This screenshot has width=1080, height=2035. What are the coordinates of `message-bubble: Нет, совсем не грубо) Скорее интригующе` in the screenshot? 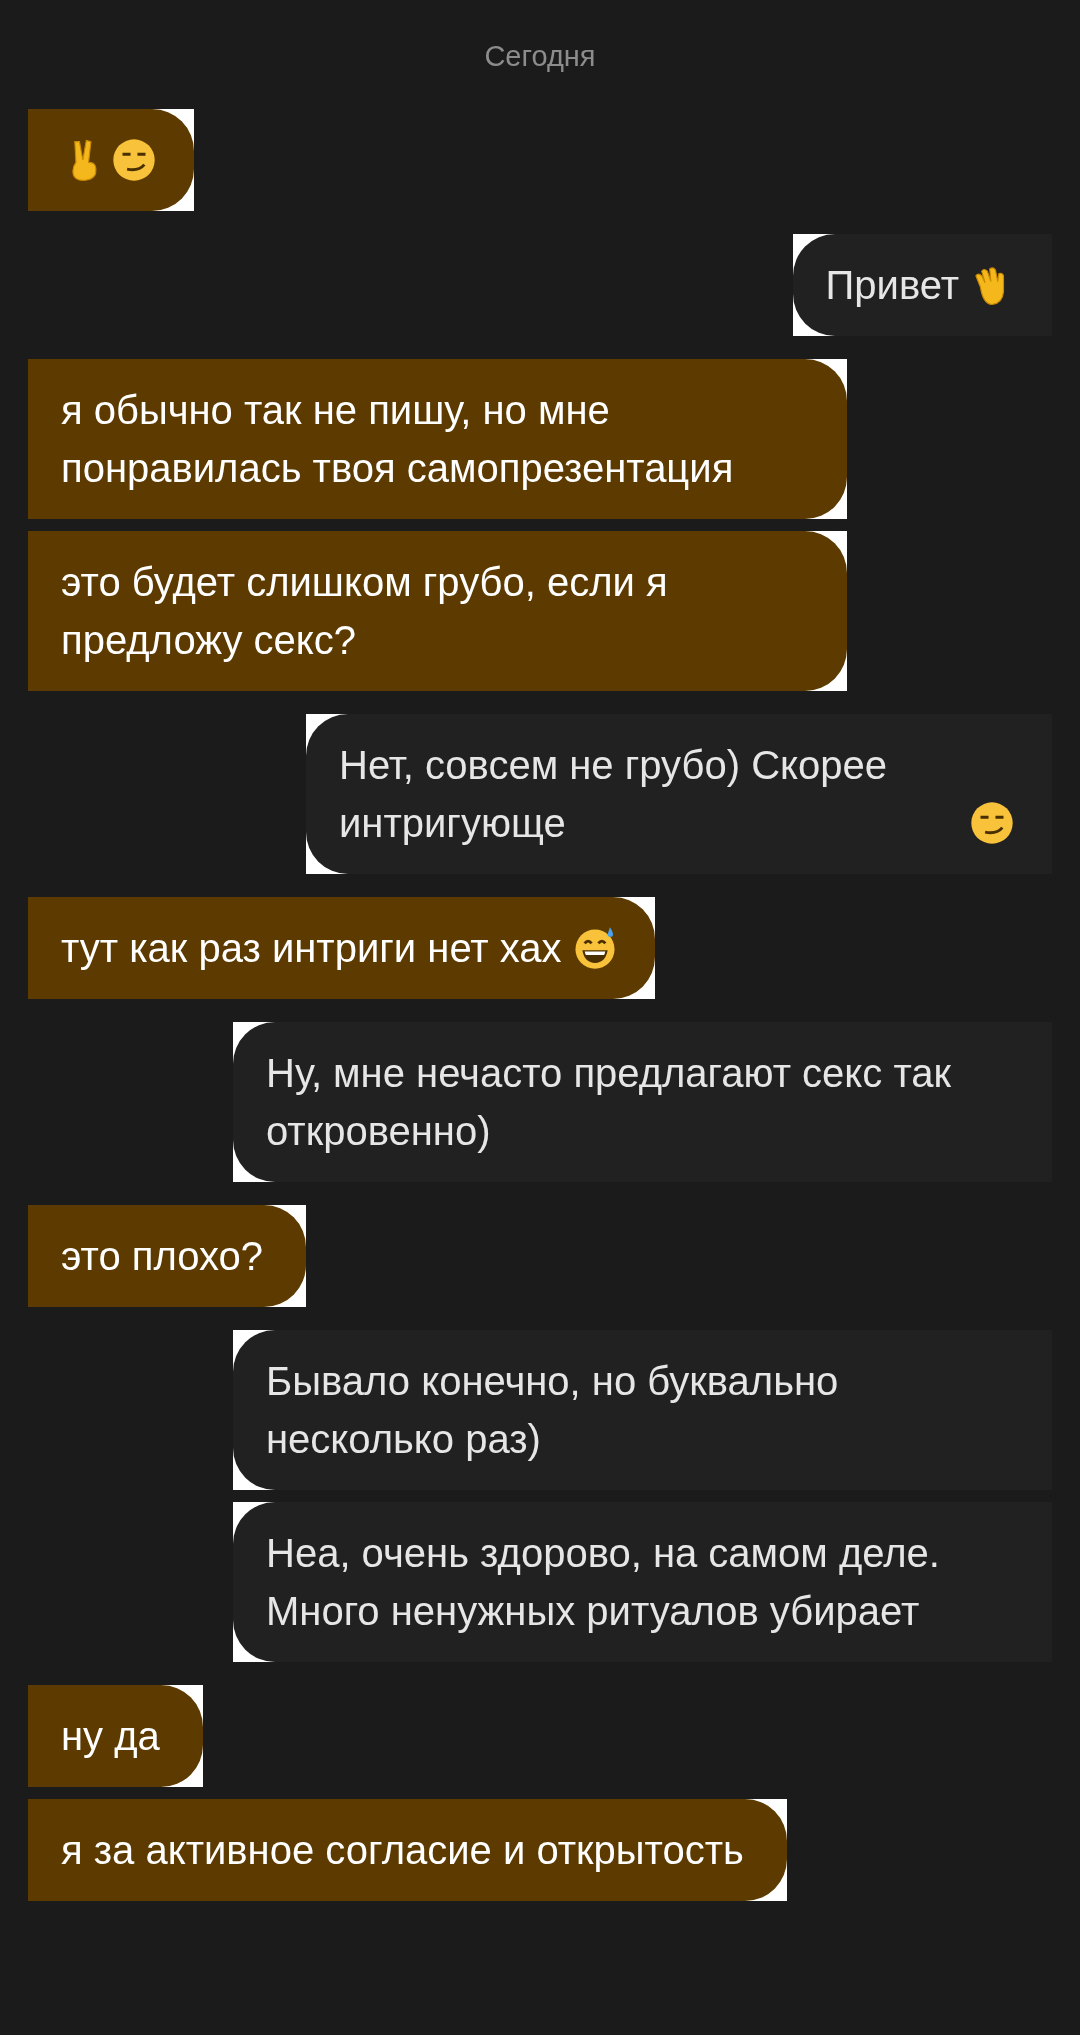 It's located at (679, 794).